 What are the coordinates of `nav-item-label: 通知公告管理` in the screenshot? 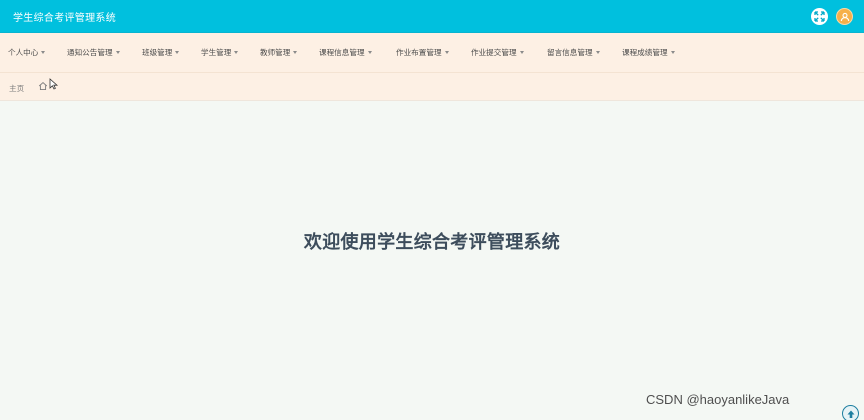 It's located at (90, 52).